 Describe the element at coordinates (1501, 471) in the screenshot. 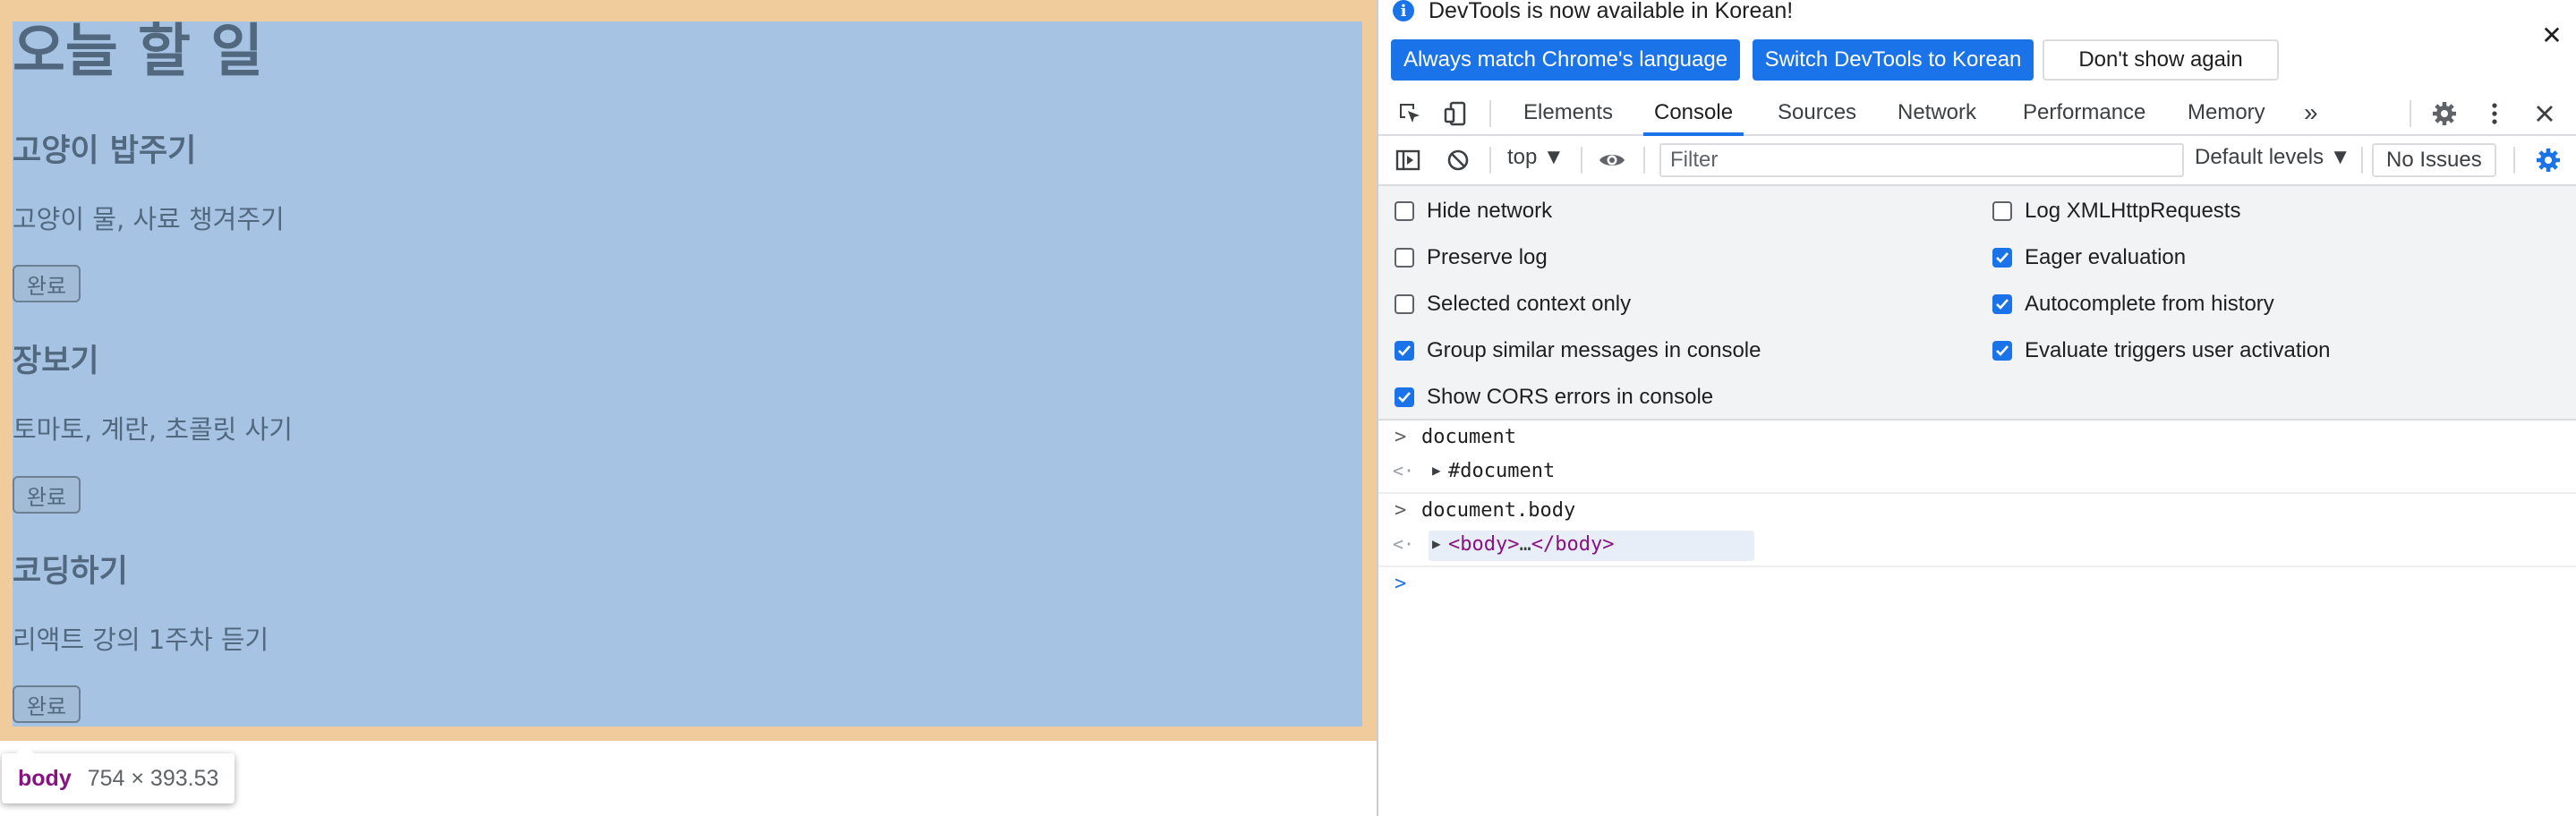

I see `console-result: #document` at that location.